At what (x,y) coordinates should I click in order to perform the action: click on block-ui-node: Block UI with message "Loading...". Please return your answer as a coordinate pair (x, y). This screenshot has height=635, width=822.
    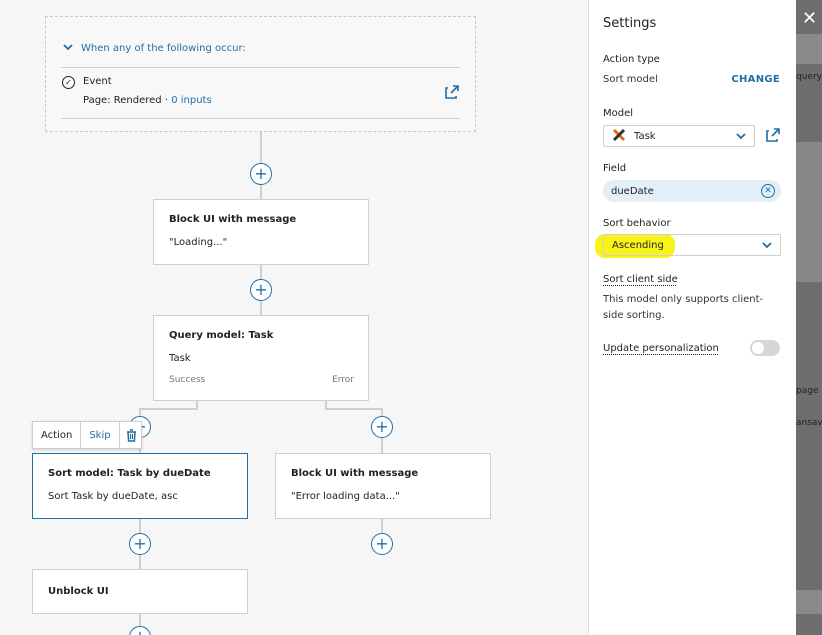
    Looking at the image, I should click on (261, 232).